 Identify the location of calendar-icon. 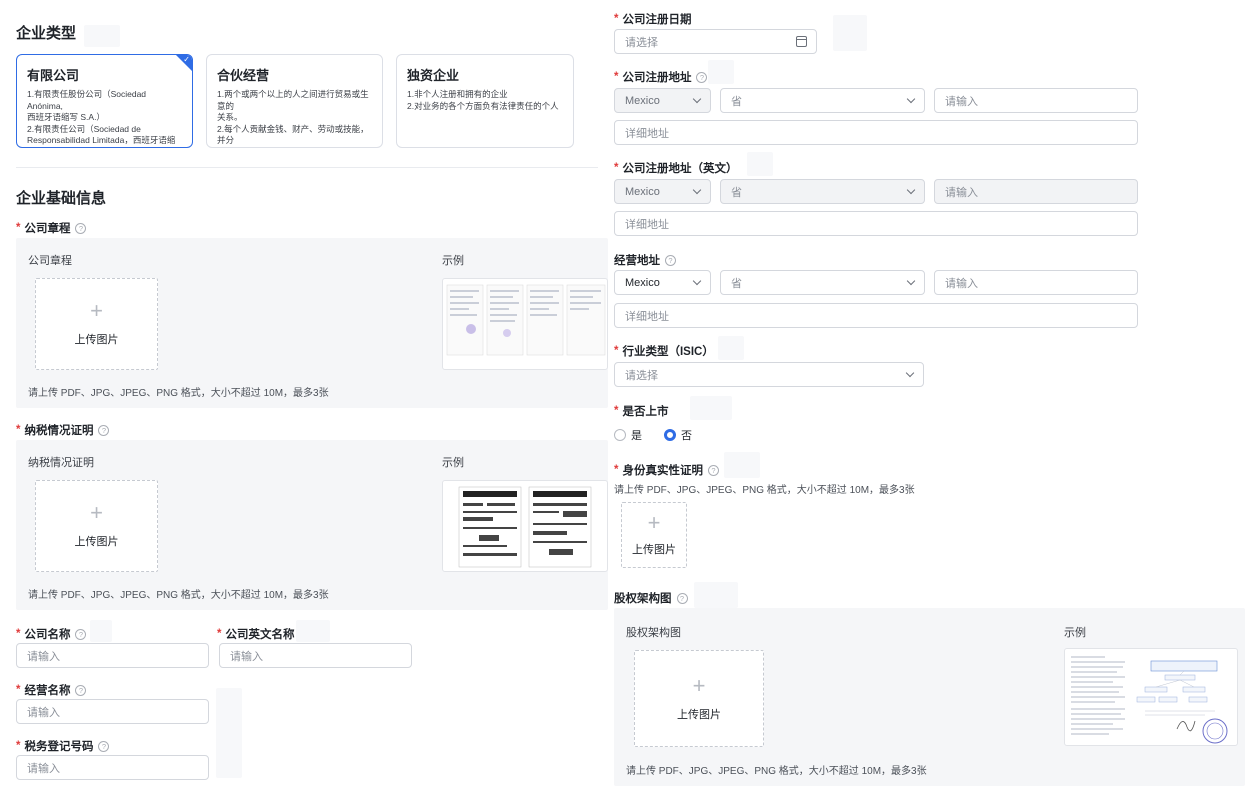
(801, 41).